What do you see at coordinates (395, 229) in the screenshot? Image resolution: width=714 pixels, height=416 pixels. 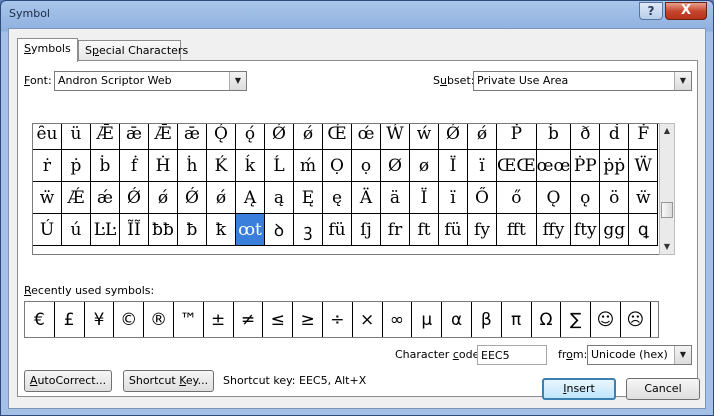 I see `symbol-cell: fr` at bounding box center [395, 229].